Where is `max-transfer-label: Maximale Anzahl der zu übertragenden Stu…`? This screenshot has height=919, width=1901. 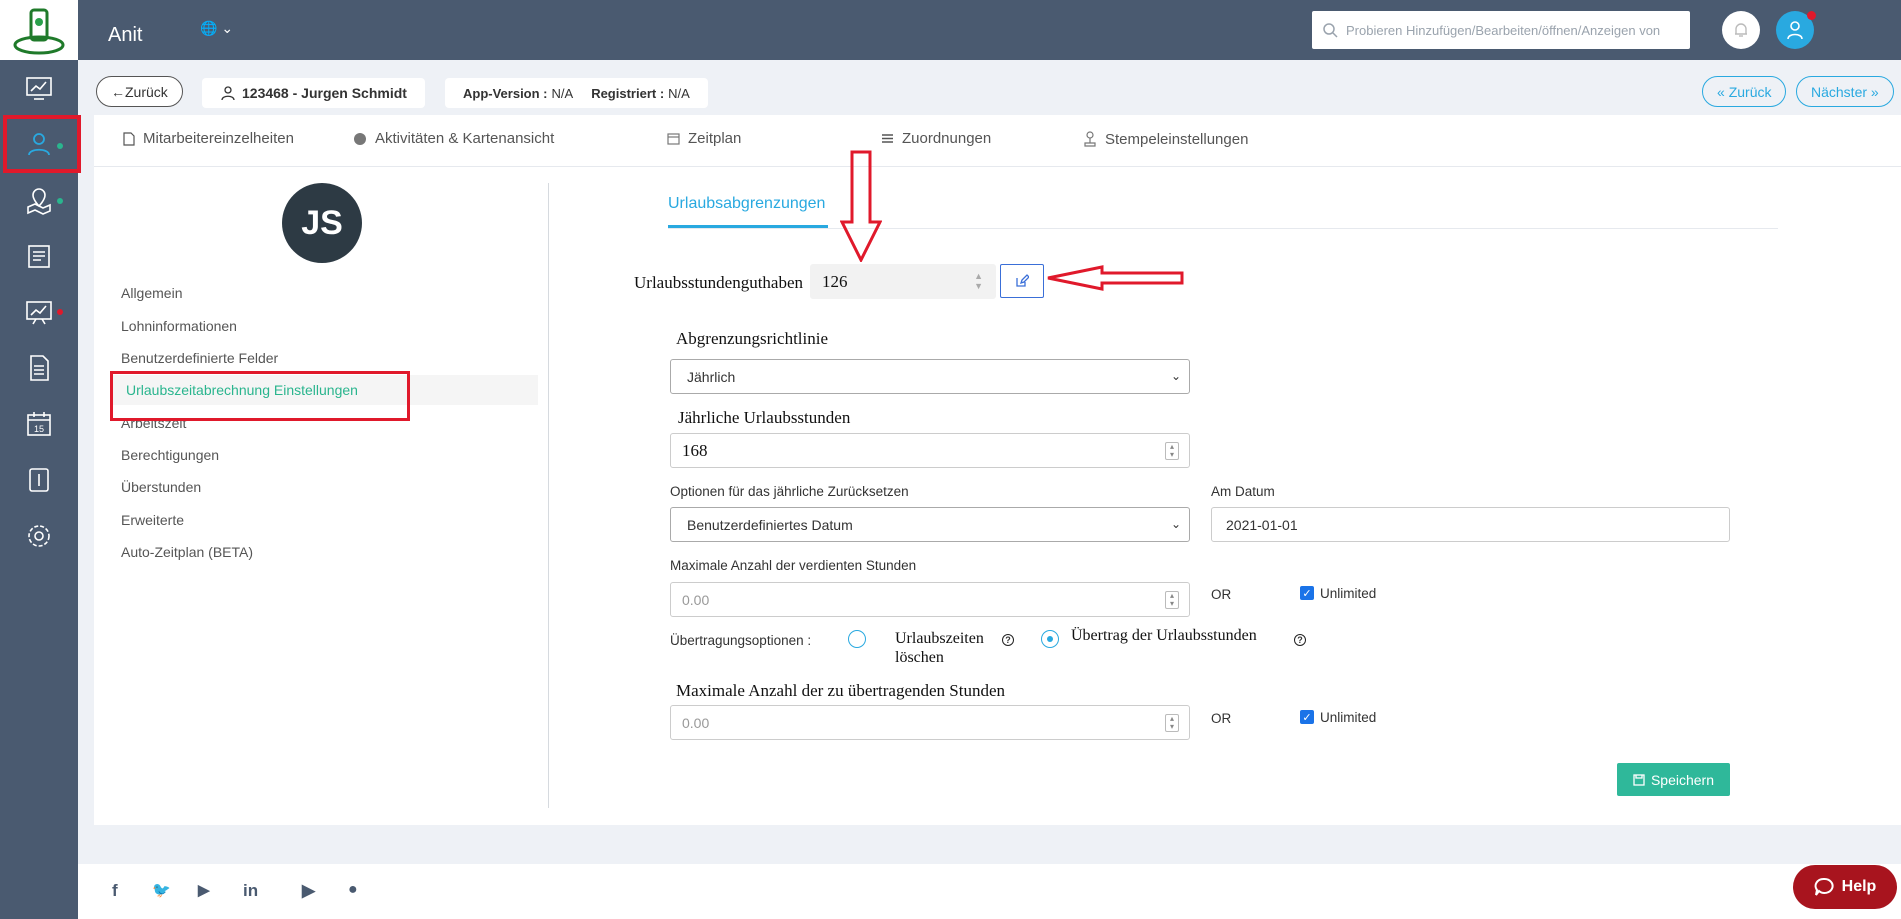 max-transfer-label: Maximale Anzahl der zu übertragenden Stu… is located at coordinates (841, 690).